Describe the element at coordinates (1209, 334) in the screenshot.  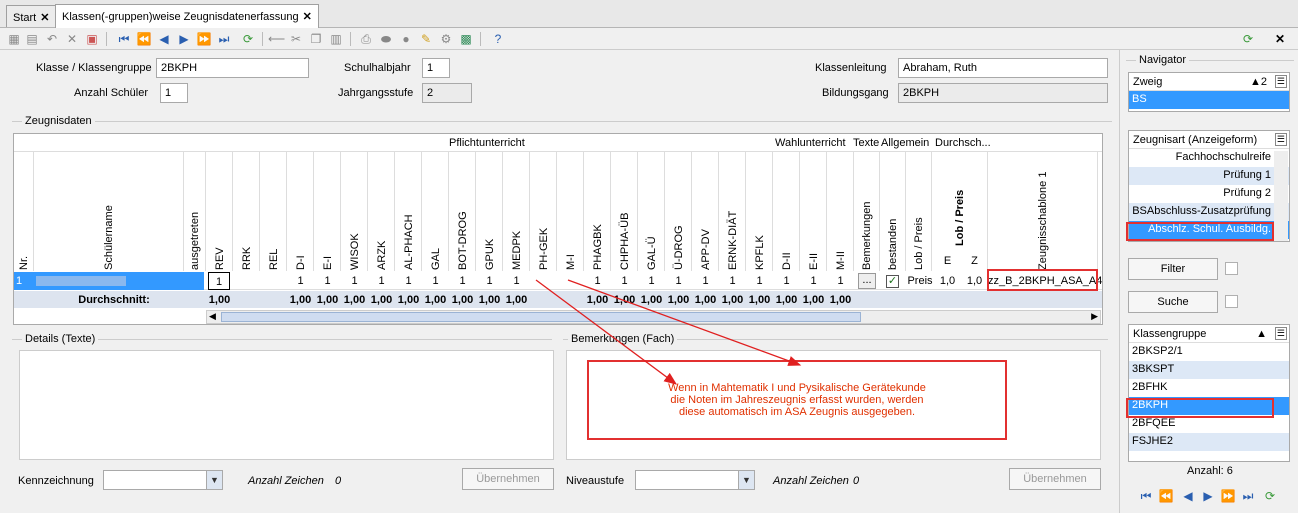
I see `klassengruppe-header: Klassengruppe ▲ ☰` at that location.